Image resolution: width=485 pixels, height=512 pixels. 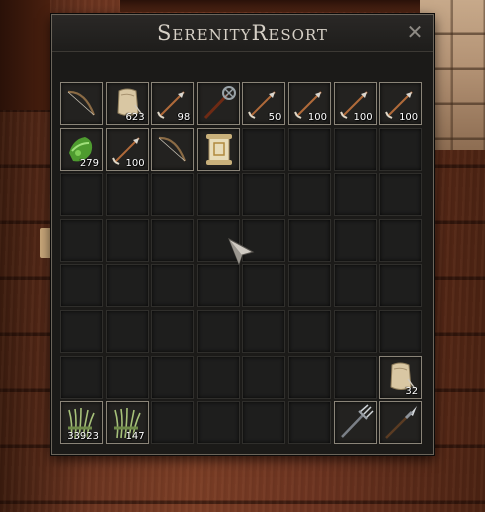 I want to click on item-quantity: 623, so click(x=135, y=117).